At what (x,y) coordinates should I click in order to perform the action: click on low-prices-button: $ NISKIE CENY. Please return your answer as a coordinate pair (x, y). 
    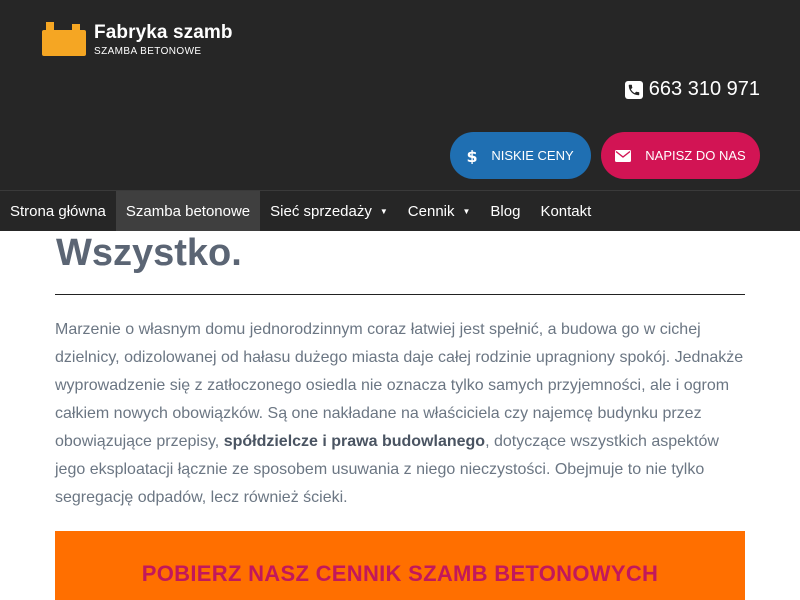
    Looking at the image, I should click on (520, 155).